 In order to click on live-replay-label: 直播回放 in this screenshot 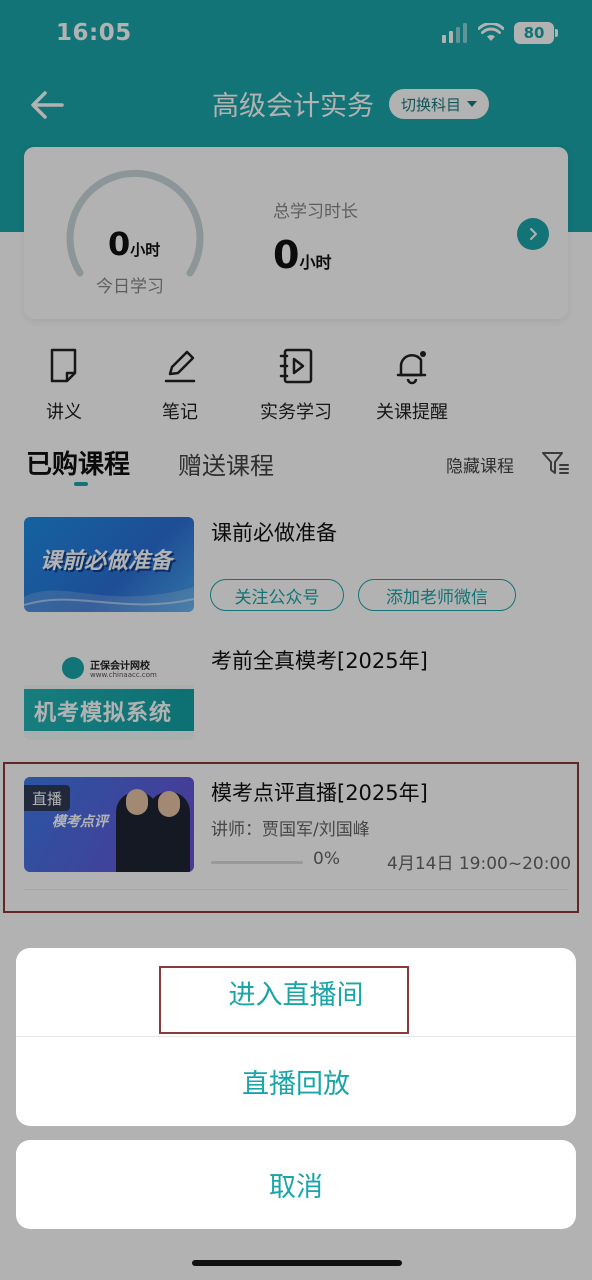, I will do `click(296, 1084)`.